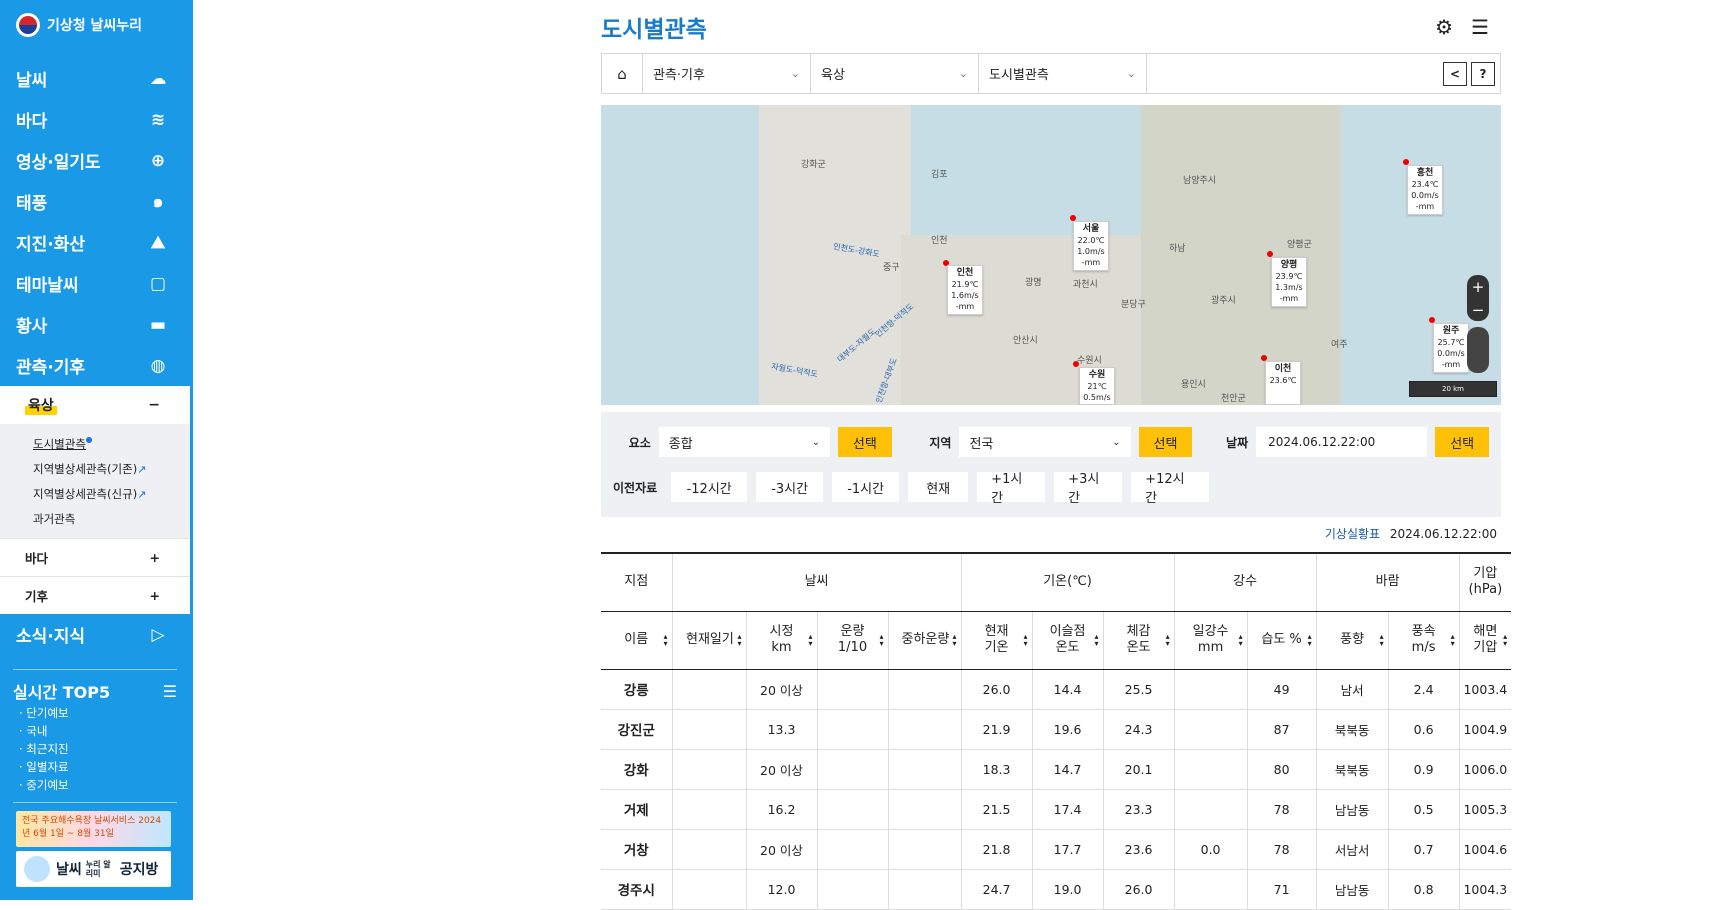  I want to click on nav-item-dust: 황사 ▬, so click(96, 324).